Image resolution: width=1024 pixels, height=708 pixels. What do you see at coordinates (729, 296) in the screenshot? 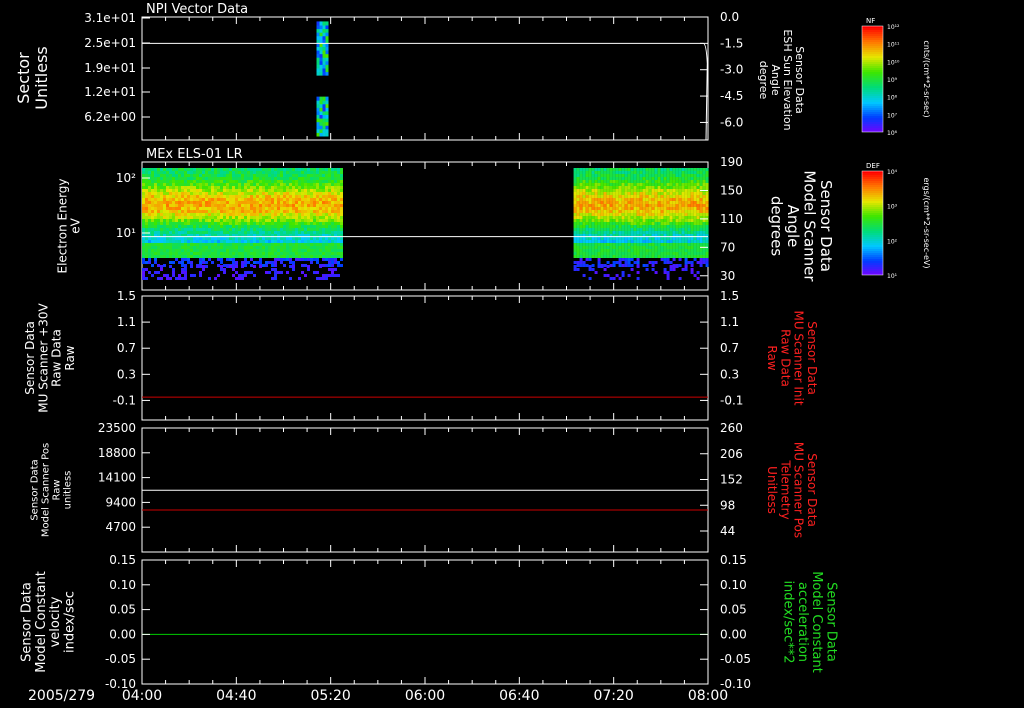
I see `y-tick-label: 1.5` at bounding box center [729, 296].